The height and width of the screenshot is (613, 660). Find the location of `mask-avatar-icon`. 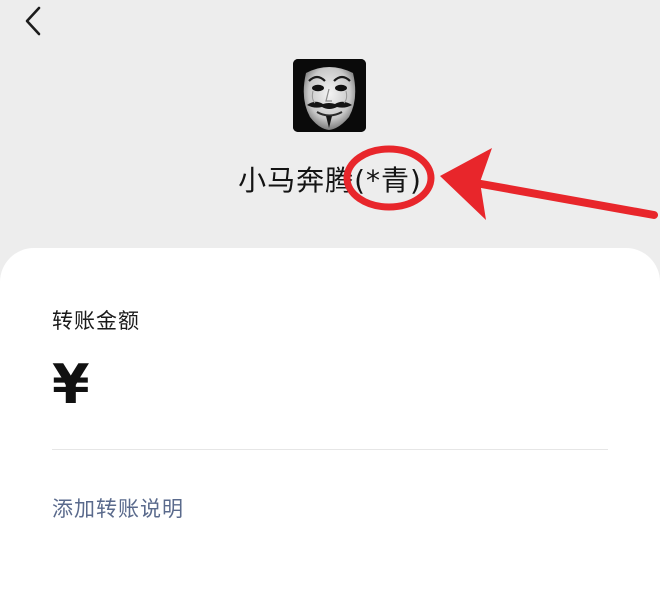

mask-avatar-icon is located at coordinates (329, 95).